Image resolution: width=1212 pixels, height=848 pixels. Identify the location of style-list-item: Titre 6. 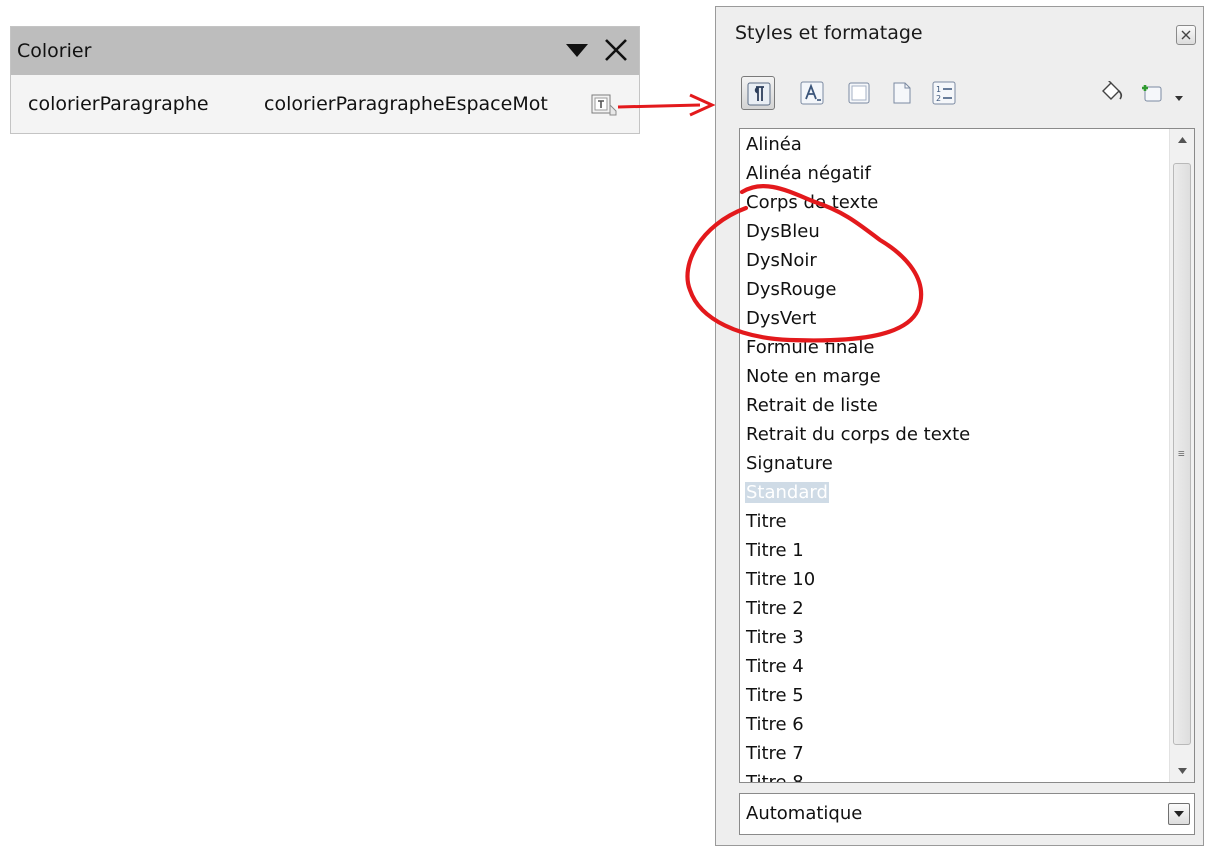
(955, 724).